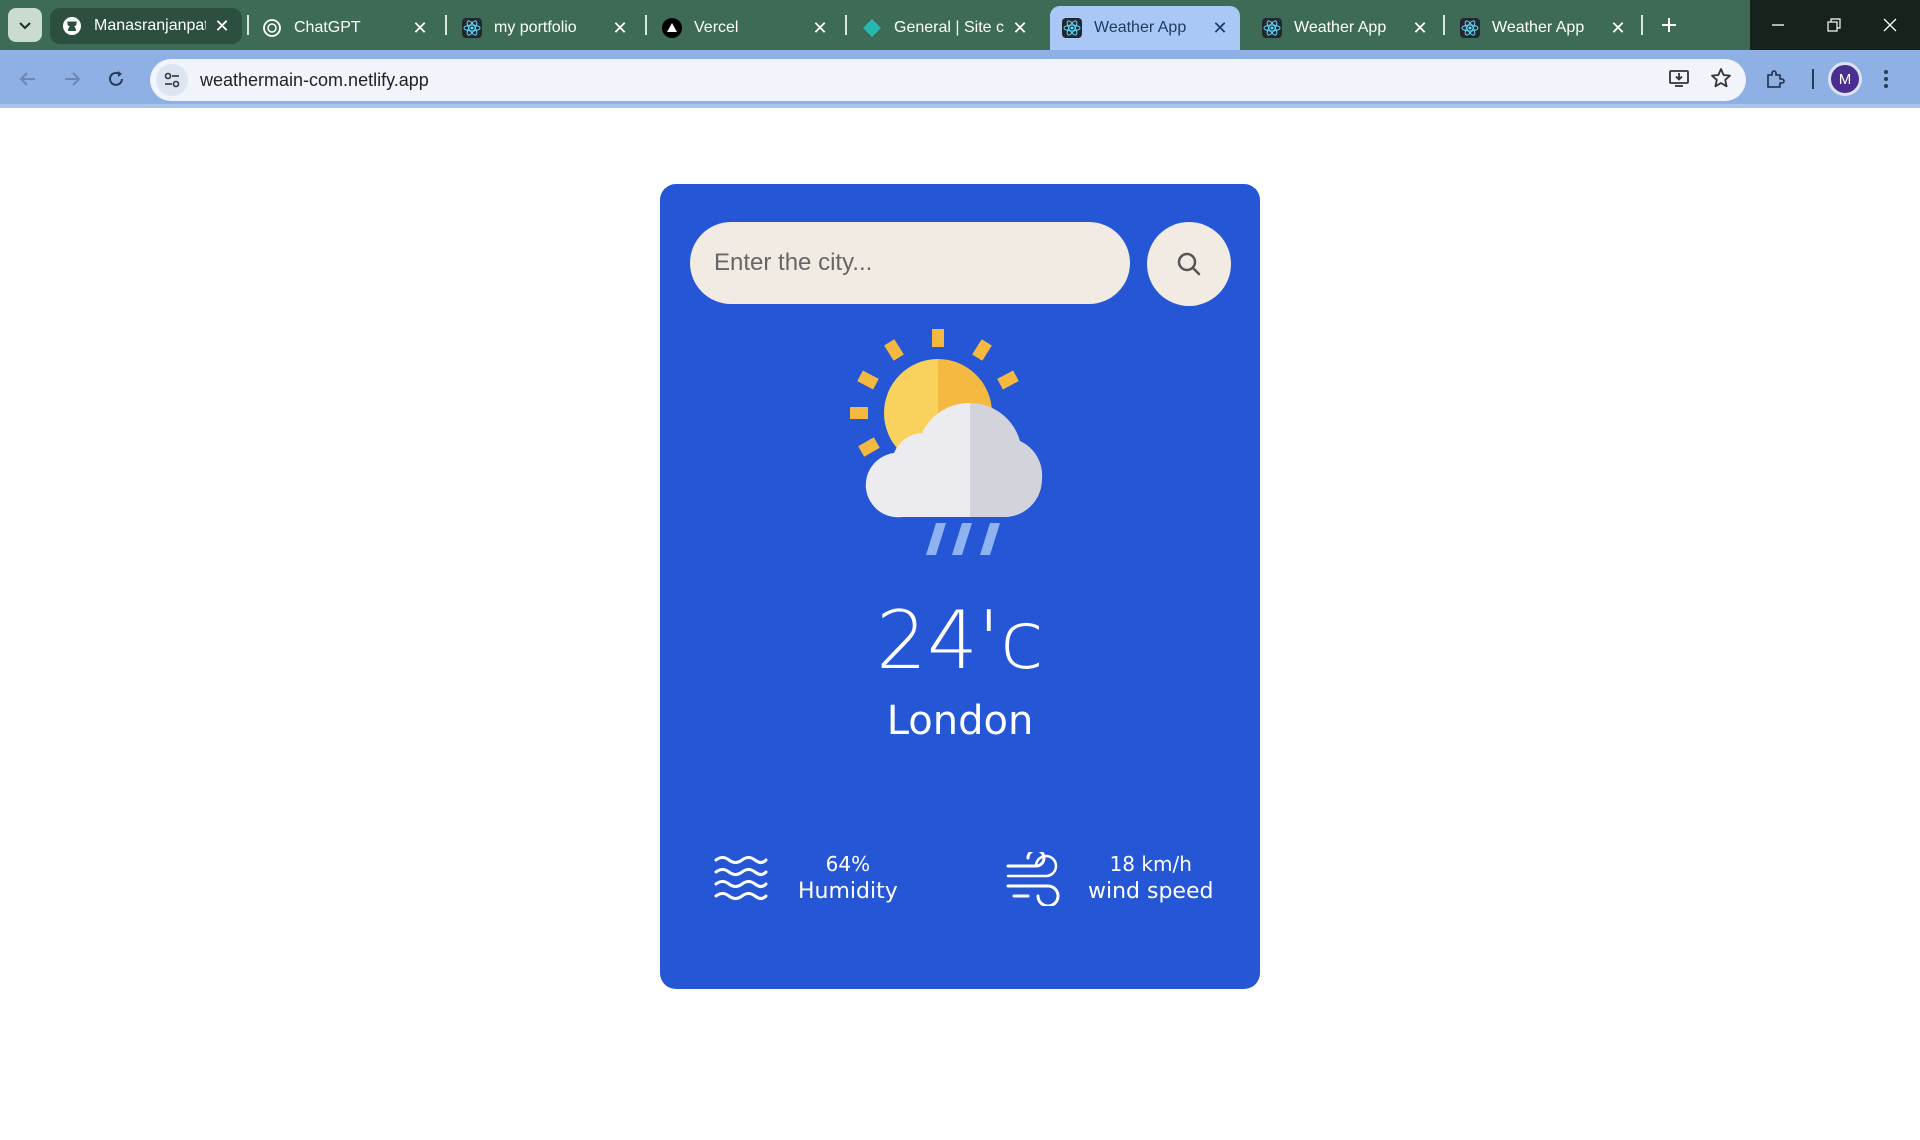 Image resolution: width=1920 pixels, height=1140 pixels. I want to click on plus-icon, so click(1669, 25).